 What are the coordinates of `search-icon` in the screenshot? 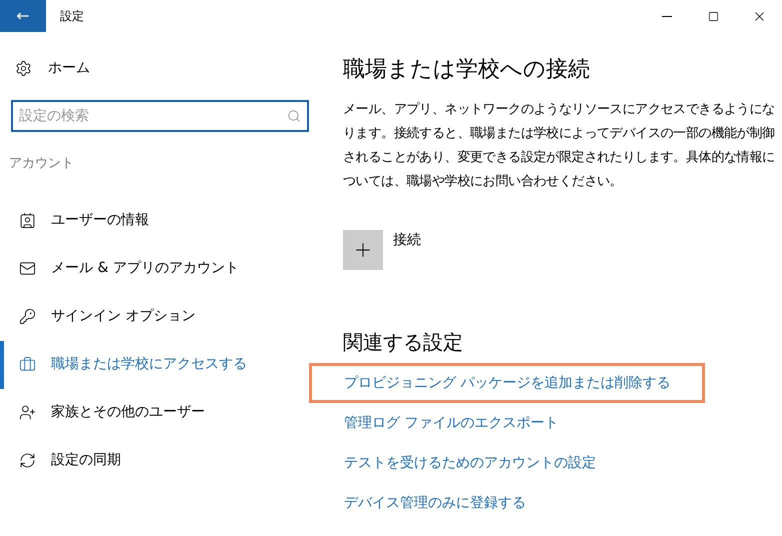 It's located at (294, 116).